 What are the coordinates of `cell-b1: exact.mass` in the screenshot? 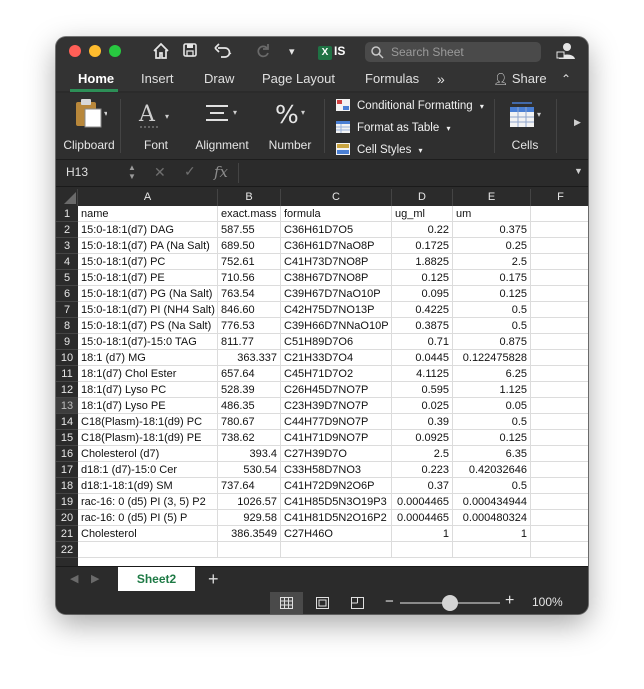 It's located at (249, 214).